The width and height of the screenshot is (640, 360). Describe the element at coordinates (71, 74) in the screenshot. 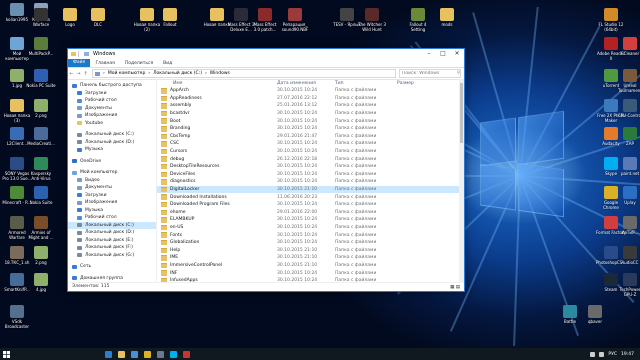

I see `back-arrow-icon: ←` at that location.